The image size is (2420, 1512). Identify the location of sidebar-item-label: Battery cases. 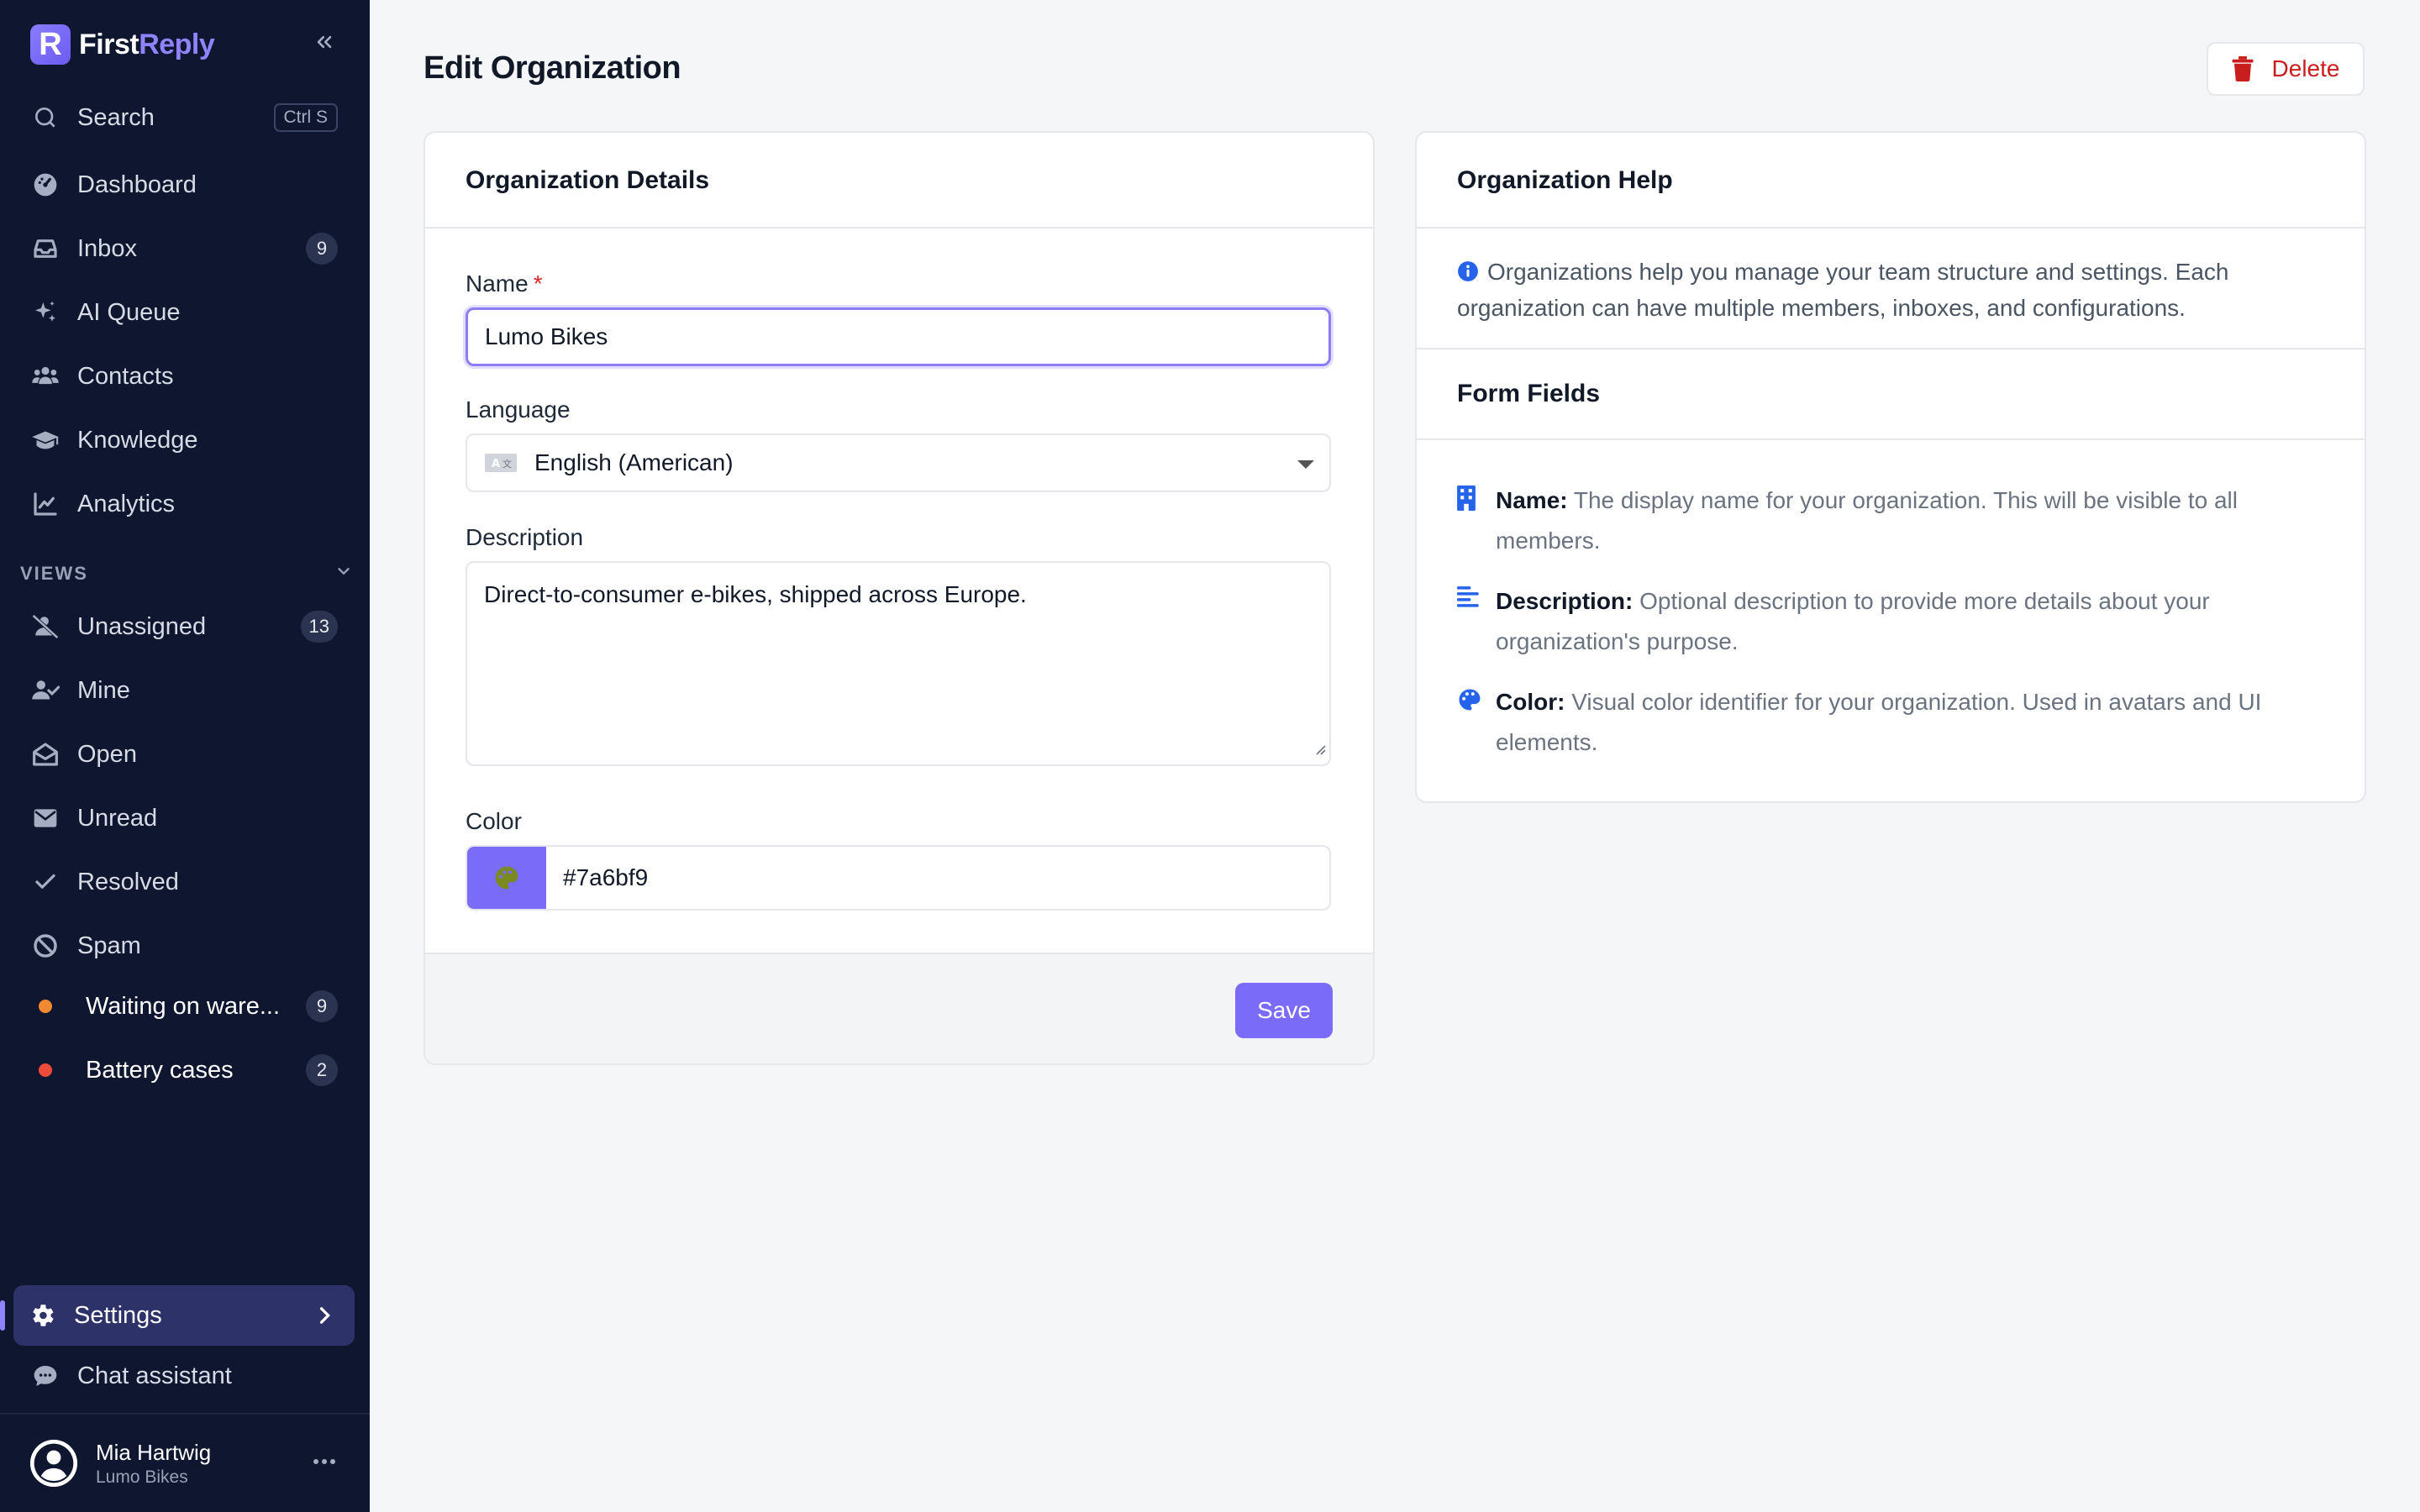
(160, 1070).